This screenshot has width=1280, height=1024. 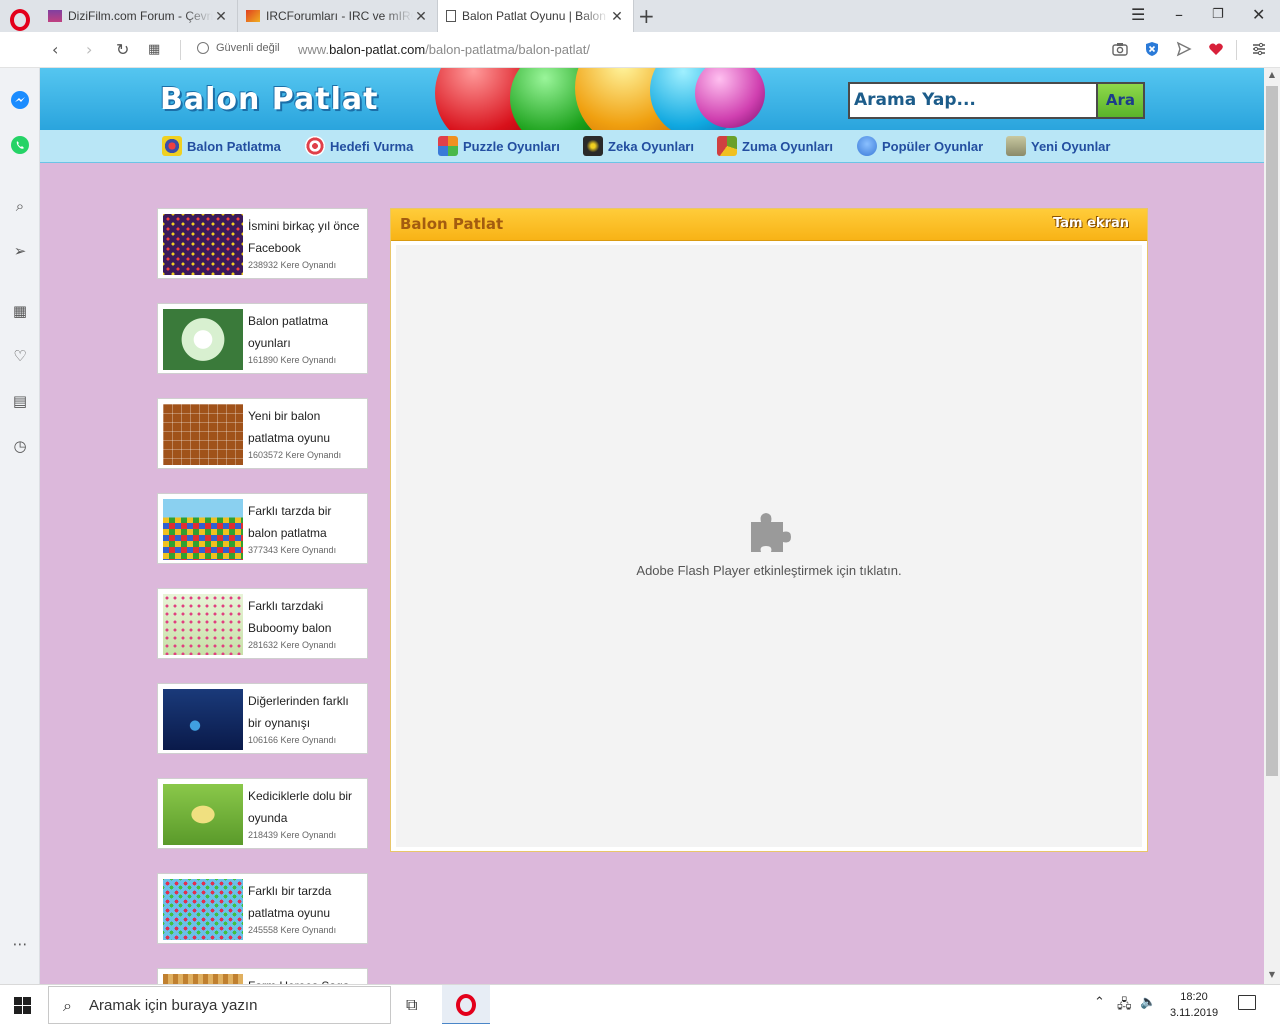 I want to click on tab-dizifilm: DiziFilm.com Forum - Çevrimiçi ✕, so click(x=139, y=16).